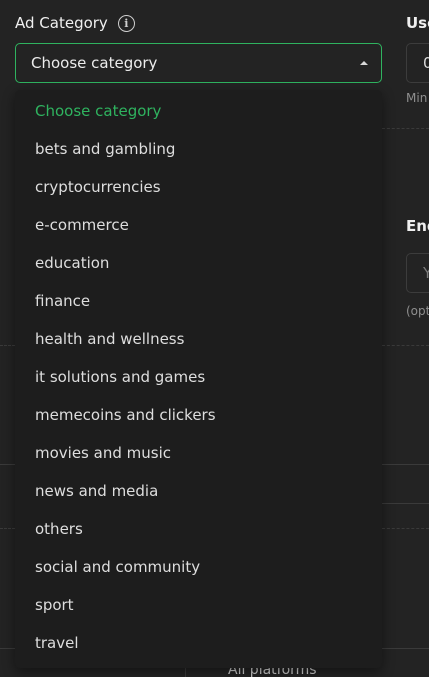  I want to click on right-field-2-hint: (opt, so click(417, 311).